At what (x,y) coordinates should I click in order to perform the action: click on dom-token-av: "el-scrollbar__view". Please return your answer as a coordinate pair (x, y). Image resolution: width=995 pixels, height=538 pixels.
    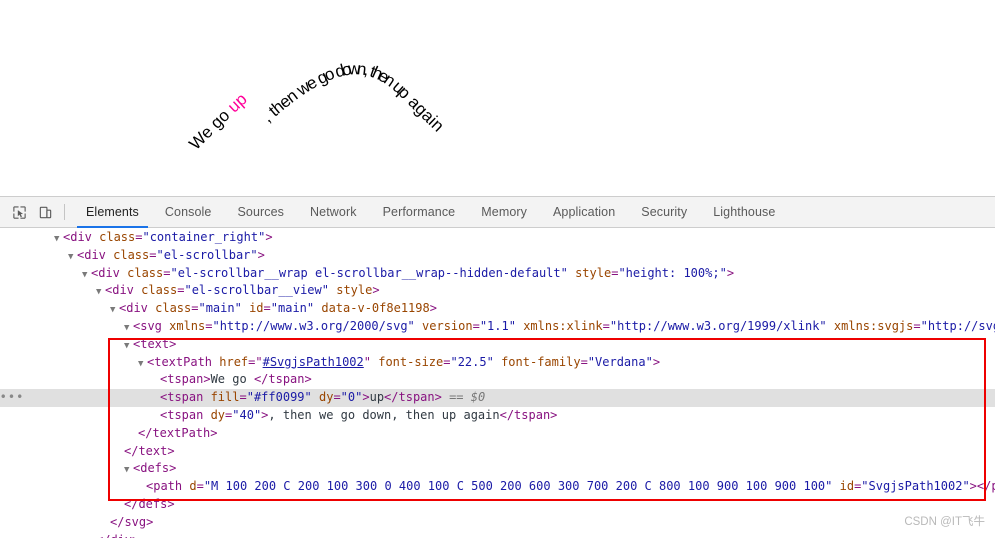
    Looking at the image, I should click on (256, 290).